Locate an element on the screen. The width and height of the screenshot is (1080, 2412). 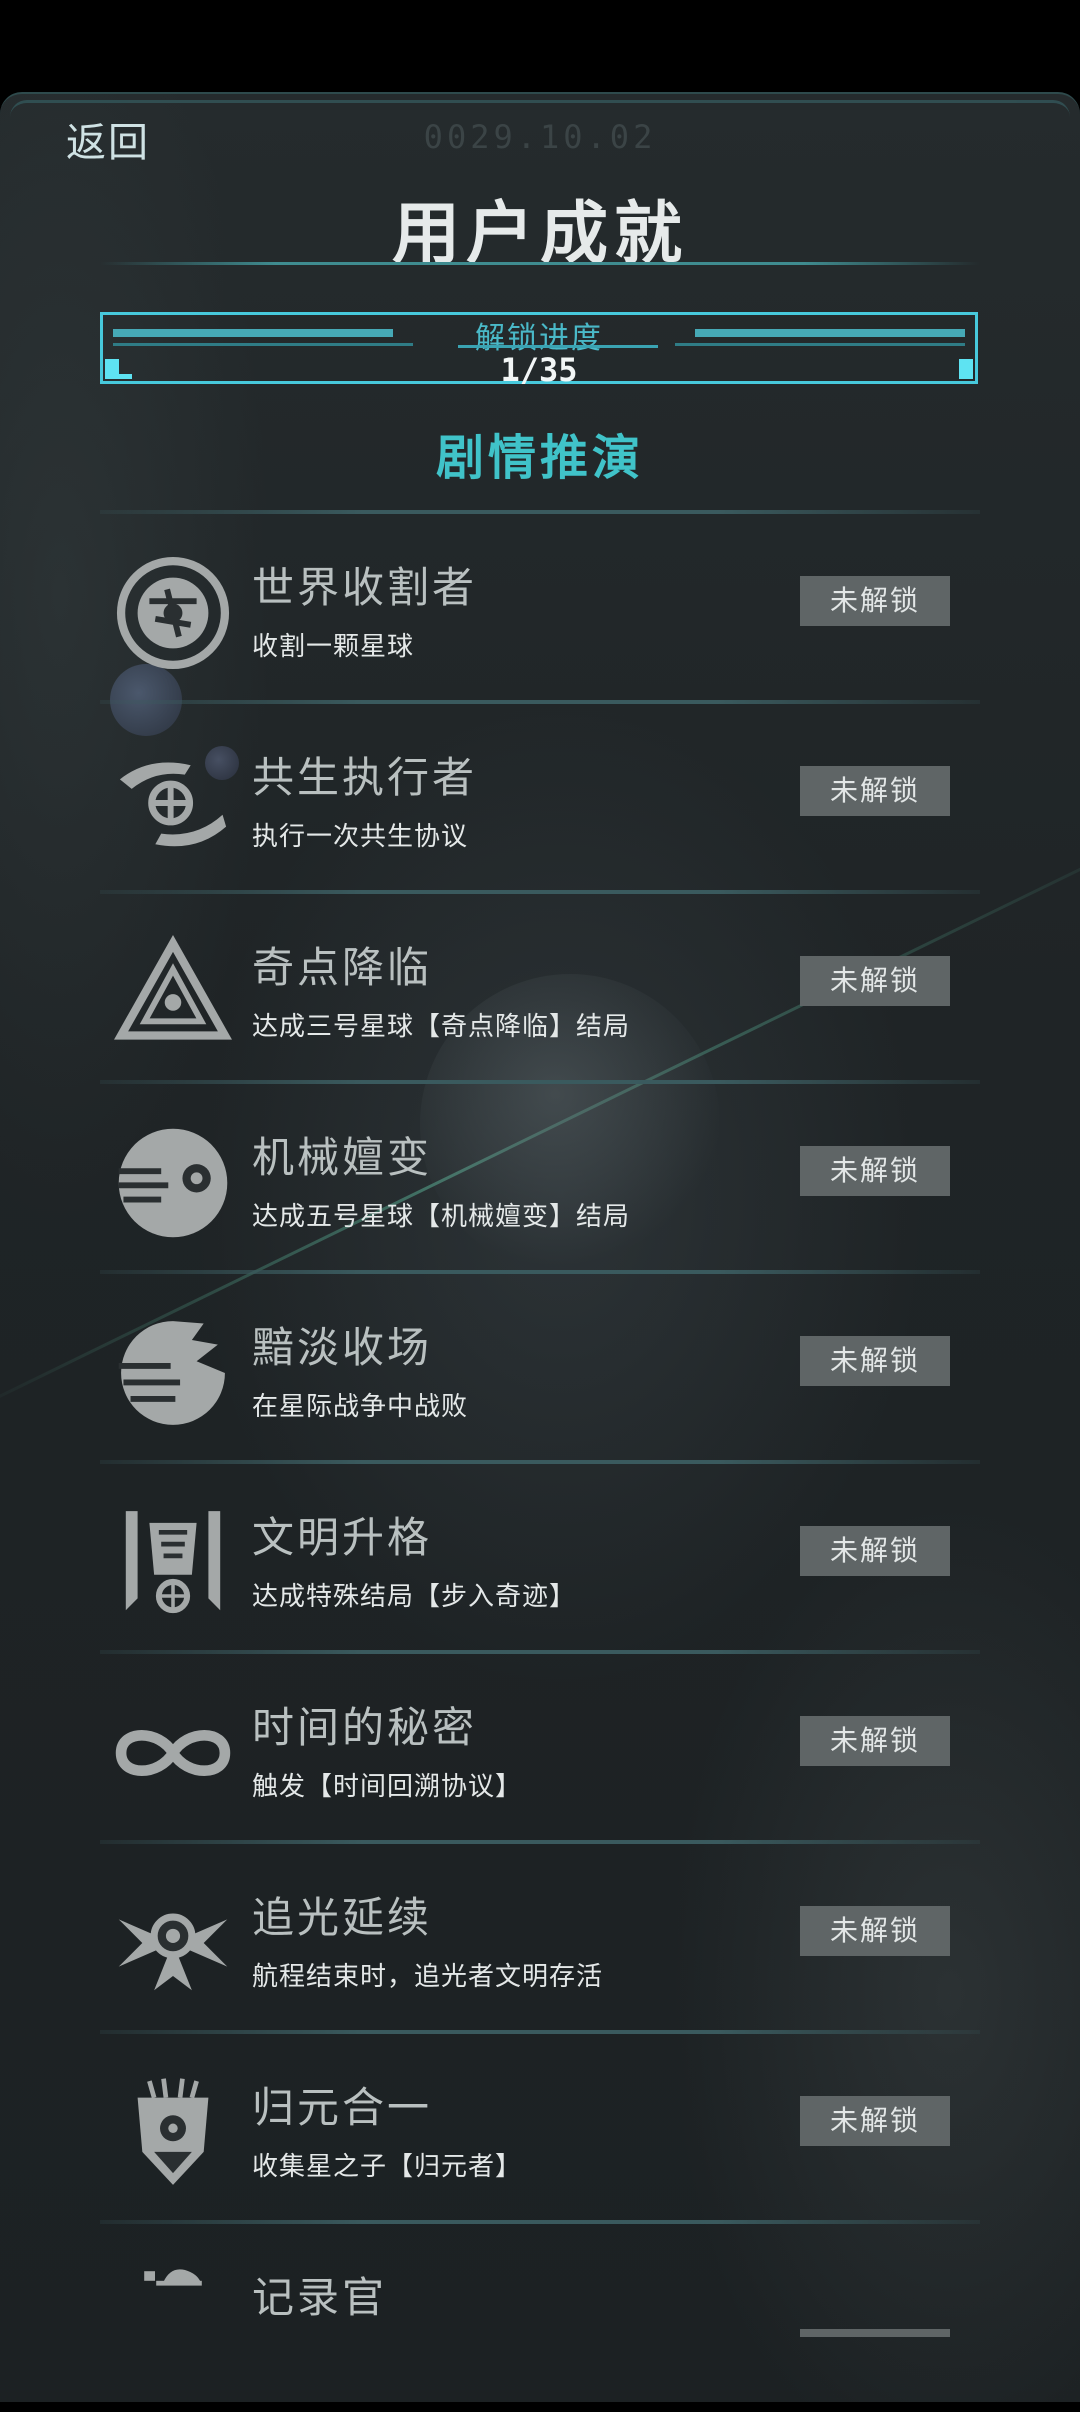
progress-cap is located at coordinates (966, 369).